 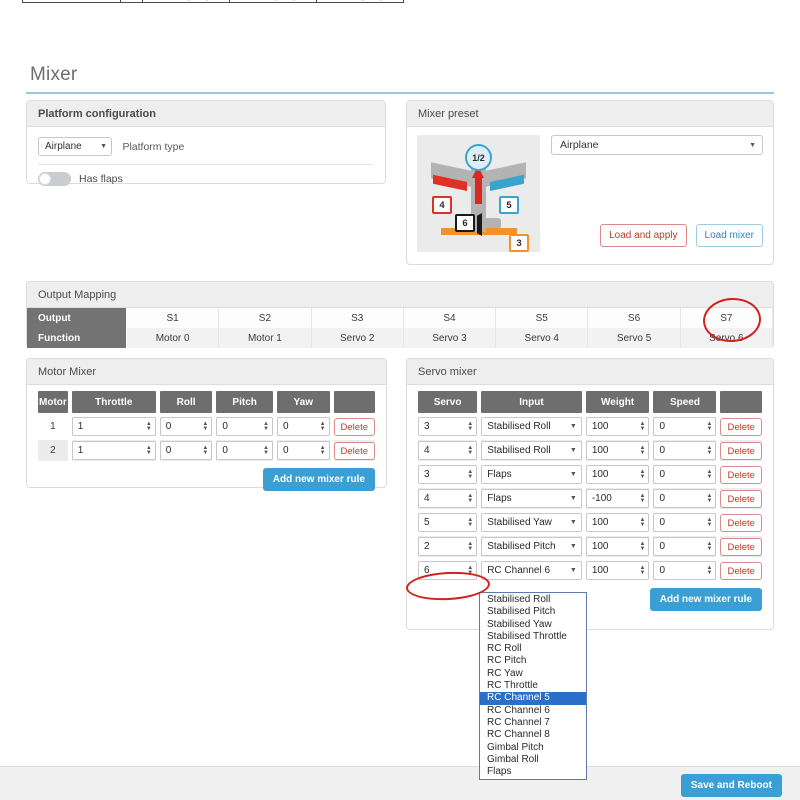 What do you see at coordinates (533, 649) in the screenshot?
I see `dropdown-option: RC Roll` at bounding box center [533, 649].